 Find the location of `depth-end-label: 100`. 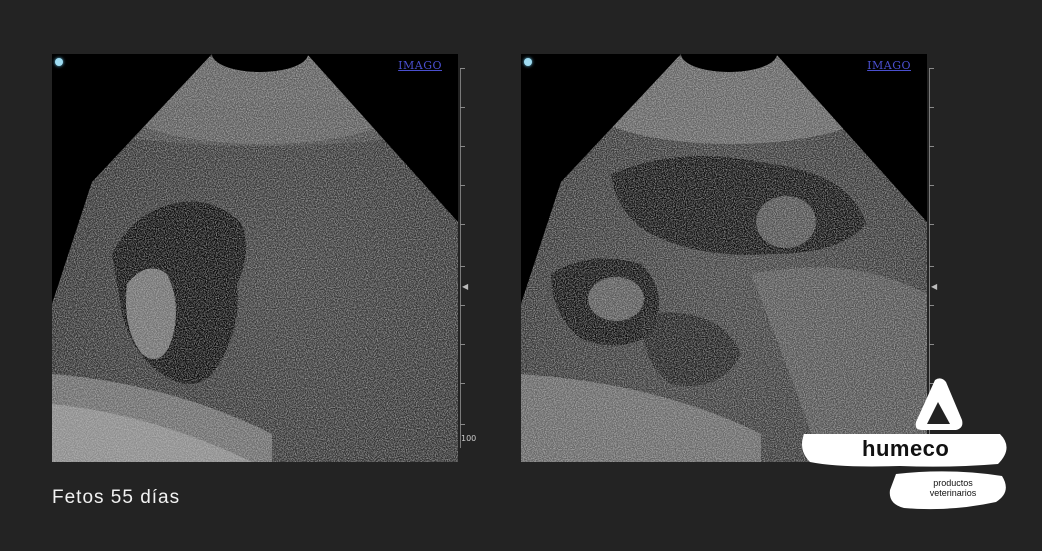

depth-end-label: 100 is located at coordinates (469, 438).